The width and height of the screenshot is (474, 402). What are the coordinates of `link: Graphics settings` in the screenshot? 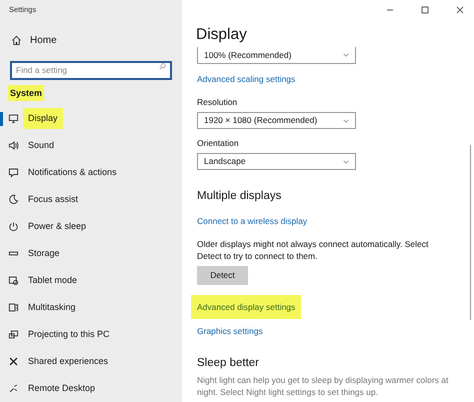 It's located at (230, 331).